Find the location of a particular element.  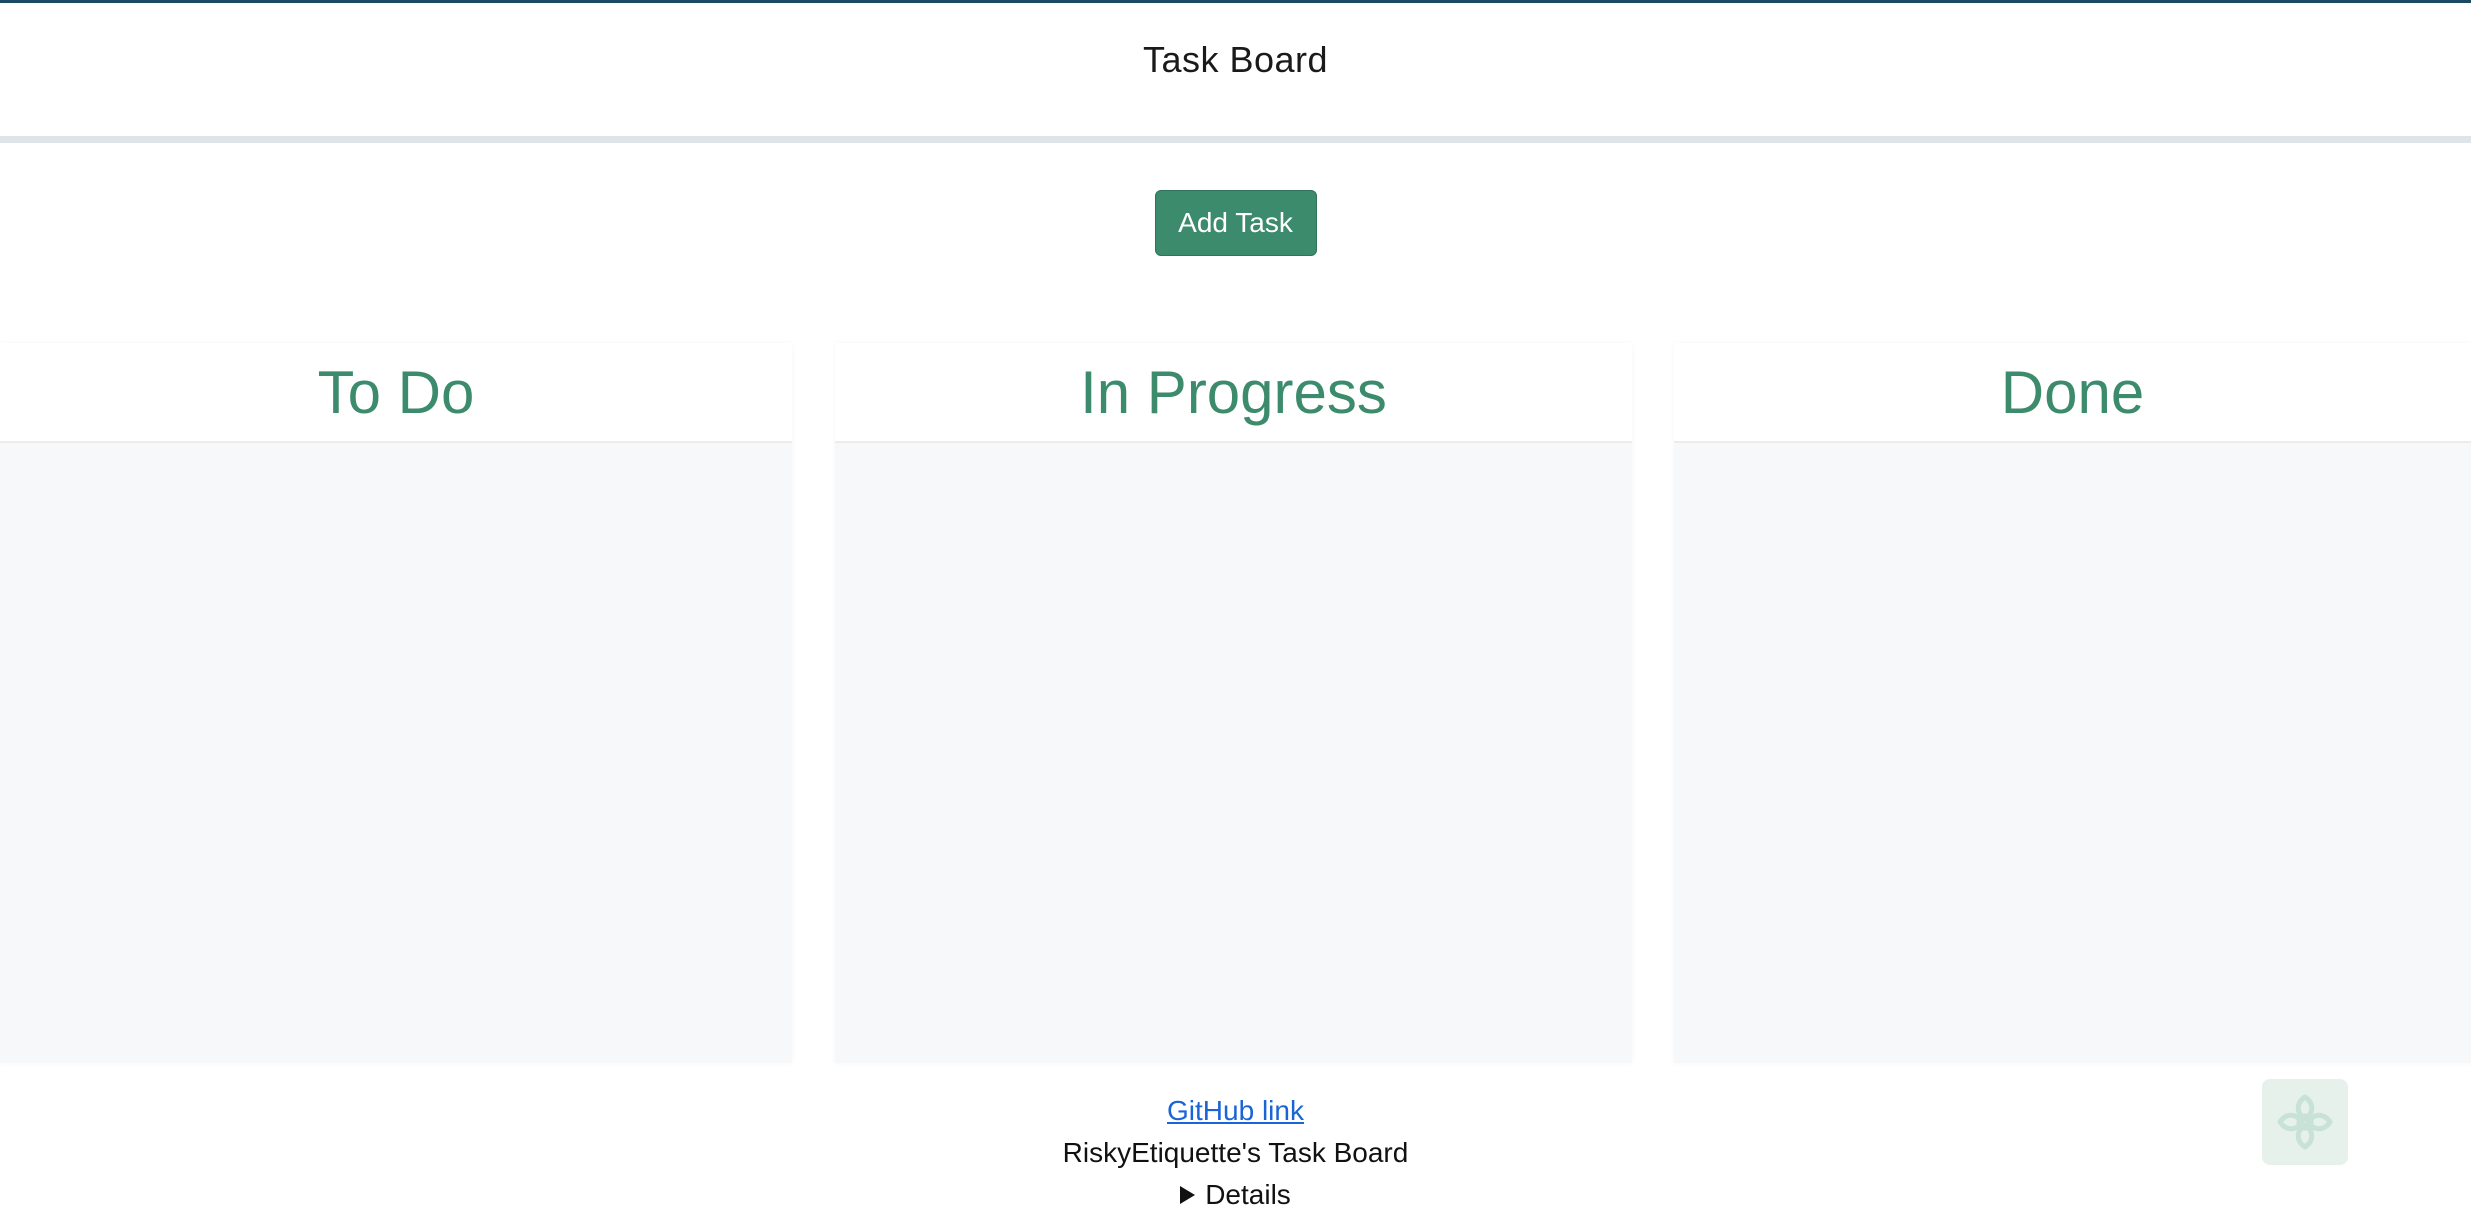

toolbar: Add Task is located at coordinates (1235, 223).